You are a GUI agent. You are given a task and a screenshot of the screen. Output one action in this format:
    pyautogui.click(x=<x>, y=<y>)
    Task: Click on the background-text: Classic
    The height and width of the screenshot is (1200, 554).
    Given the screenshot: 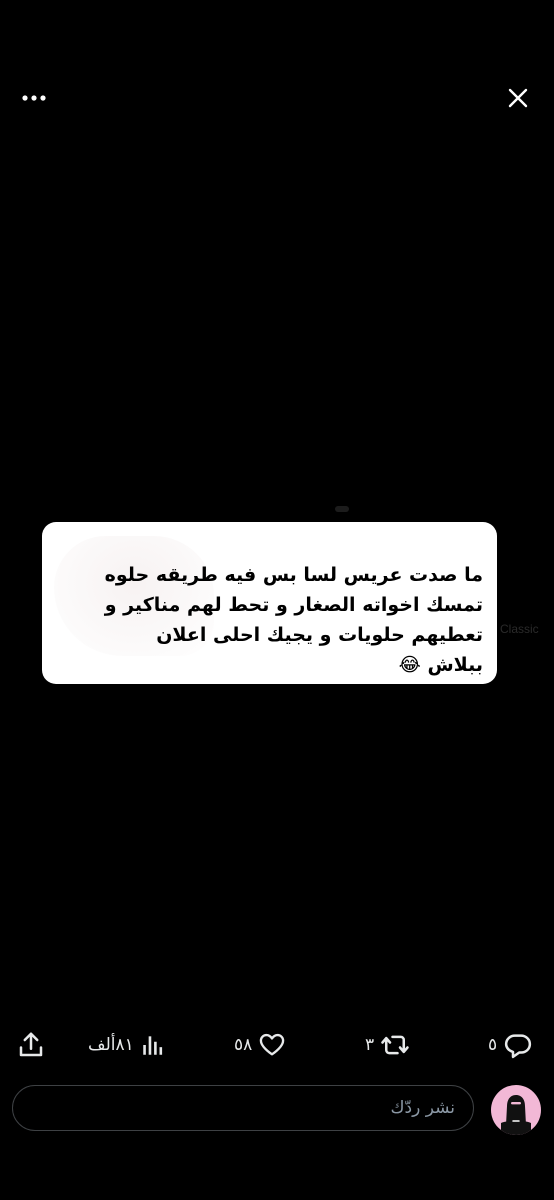 What is the action you would take?
    pyautogui.click(x=519, y=629)
    